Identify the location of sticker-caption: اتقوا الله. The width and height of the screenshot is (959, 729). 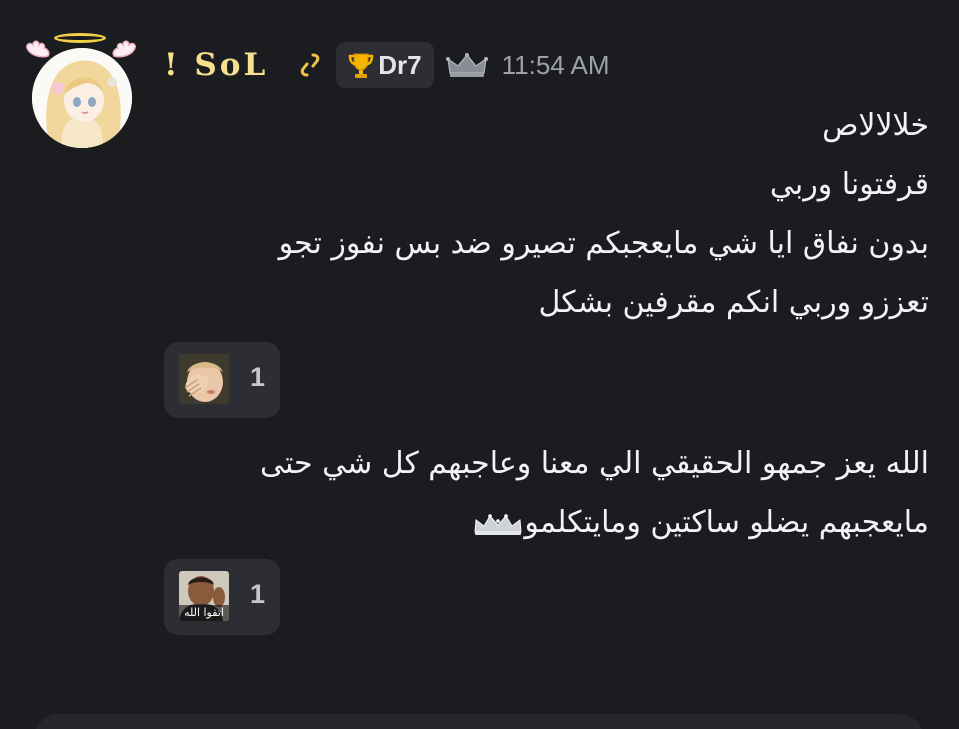
(204, 613).